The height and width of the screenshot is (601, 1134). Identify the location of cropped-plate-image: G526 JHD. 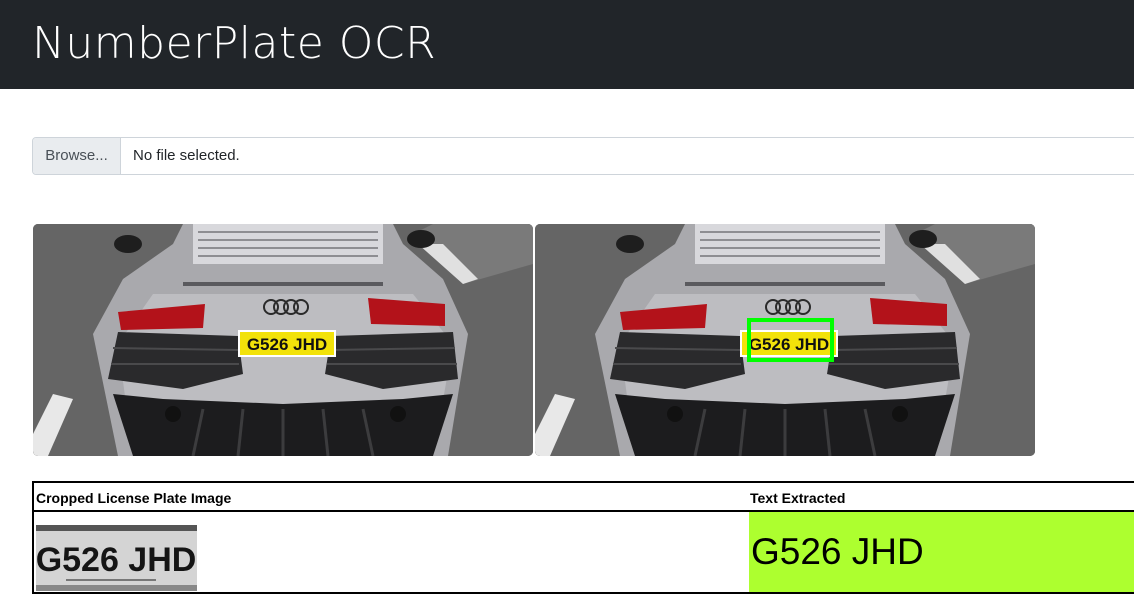
(116, 558).